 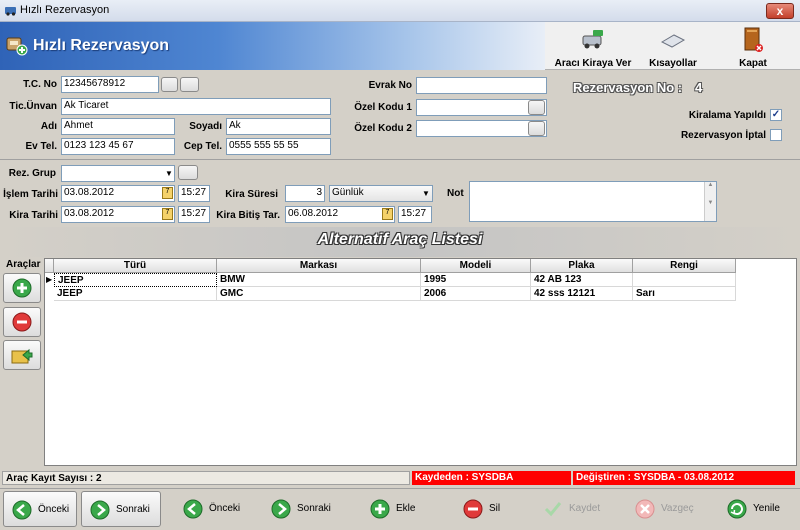 I want to click on refresh-label: Yenile, so click(x=766, y=508).